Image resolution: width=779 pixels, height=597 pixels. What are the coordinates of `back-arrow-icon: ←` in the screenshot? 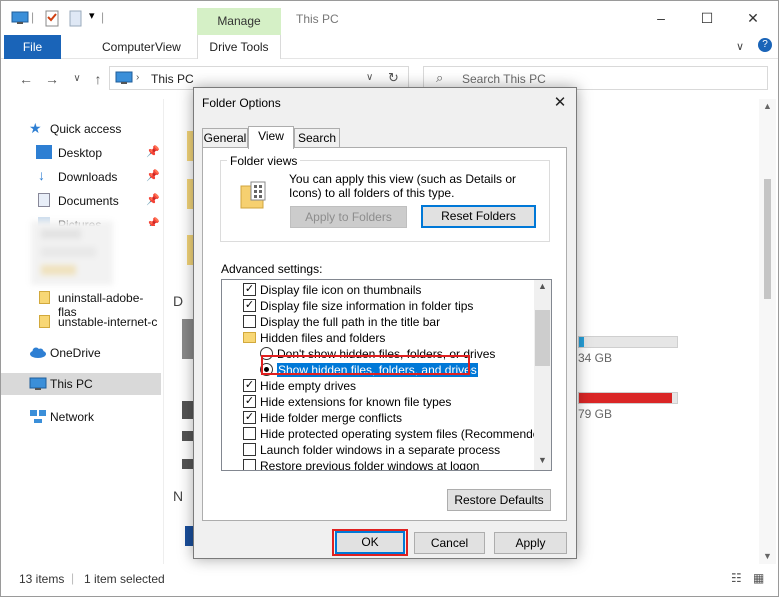 It's located at (26, 79).